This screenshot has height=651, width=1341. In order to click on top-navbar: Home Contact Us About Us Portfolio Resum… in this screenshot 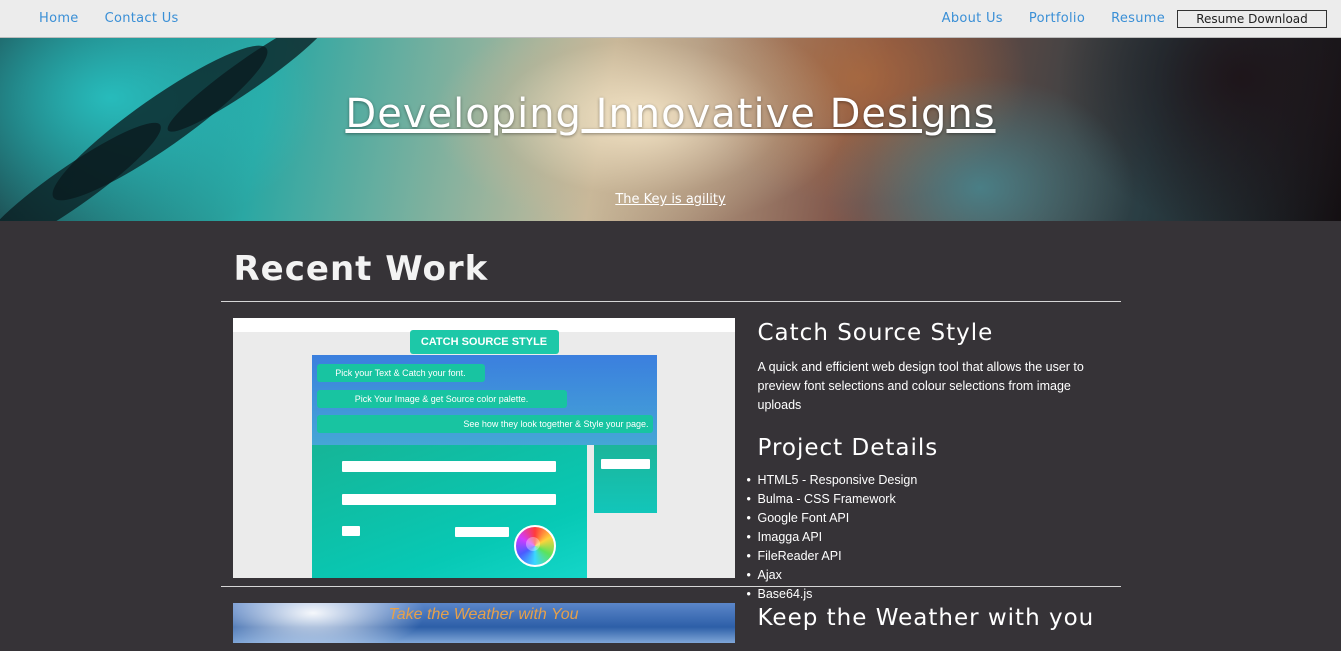, I will do `click(670, 19)`.